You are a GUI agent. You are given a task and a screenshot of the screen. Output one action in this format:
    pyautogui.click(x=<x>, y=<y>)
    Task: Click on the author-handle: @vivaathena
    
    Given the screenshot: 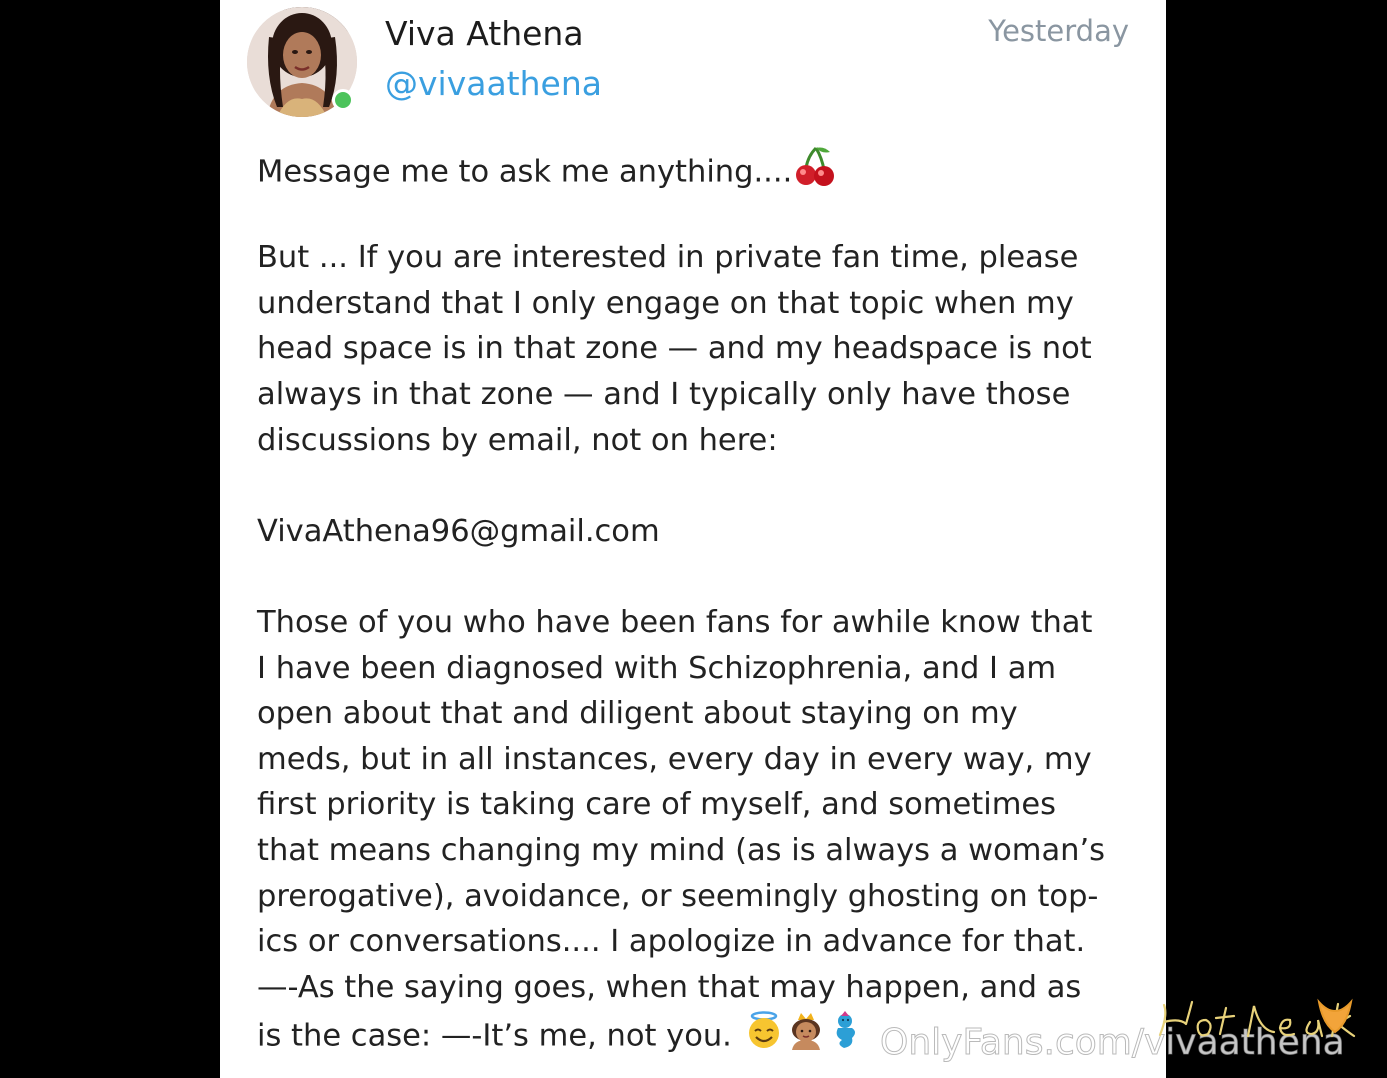 What is the action you would take?
    pyautogui.click(x=493, y=83)
    